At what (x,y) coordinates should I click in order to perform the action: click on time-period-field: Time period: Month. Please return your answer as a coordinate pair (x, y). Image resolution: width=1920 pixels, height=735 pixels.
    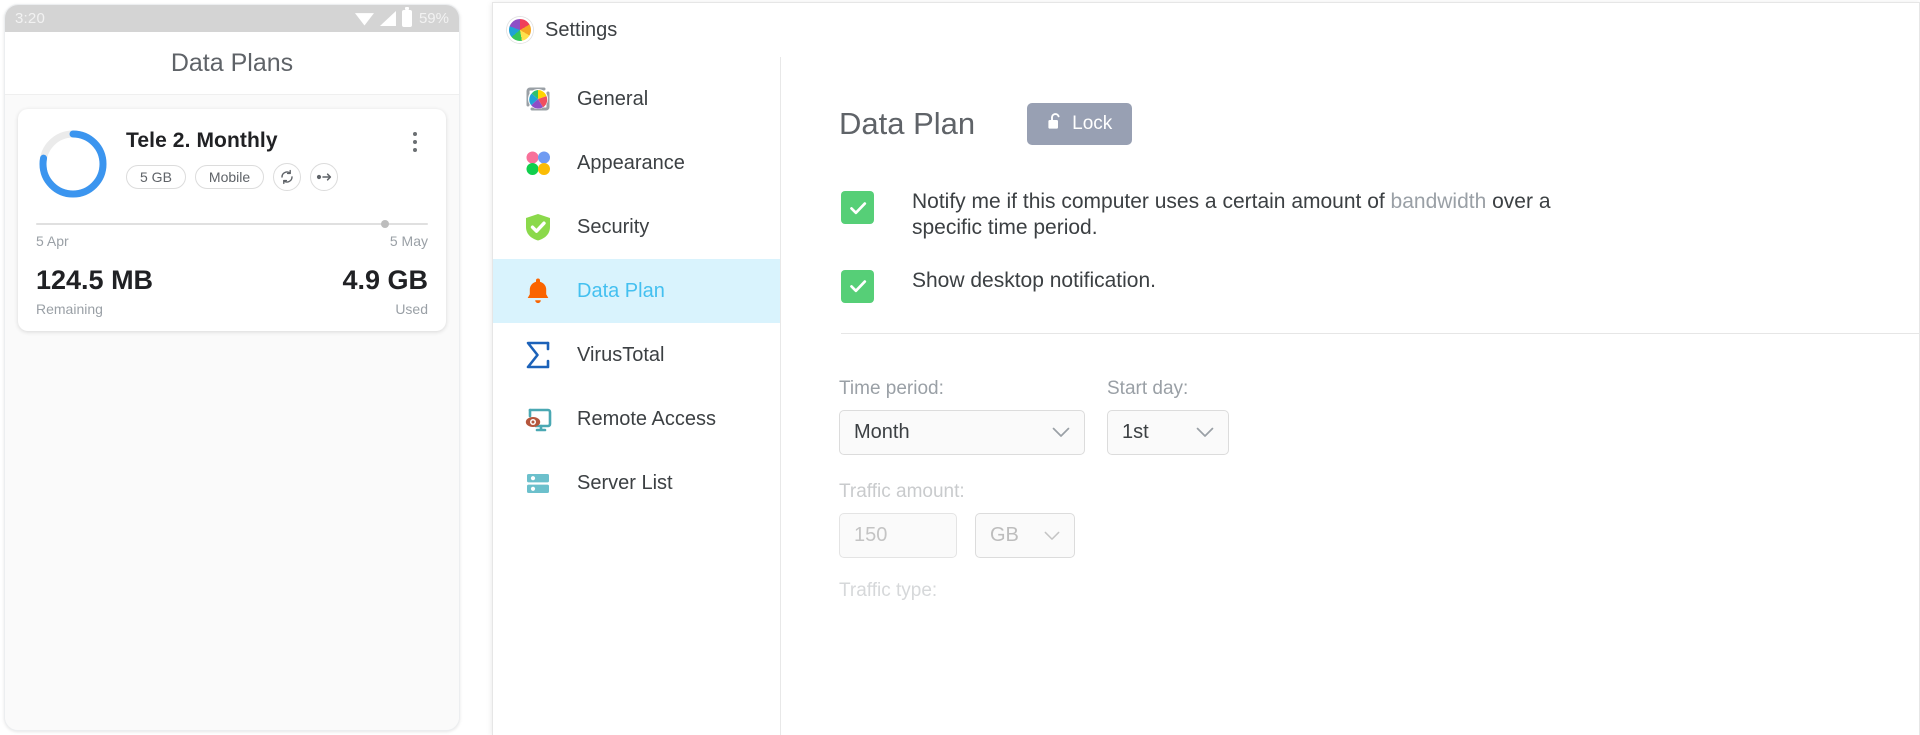
    Looking at the image, I should click on (962, 416).